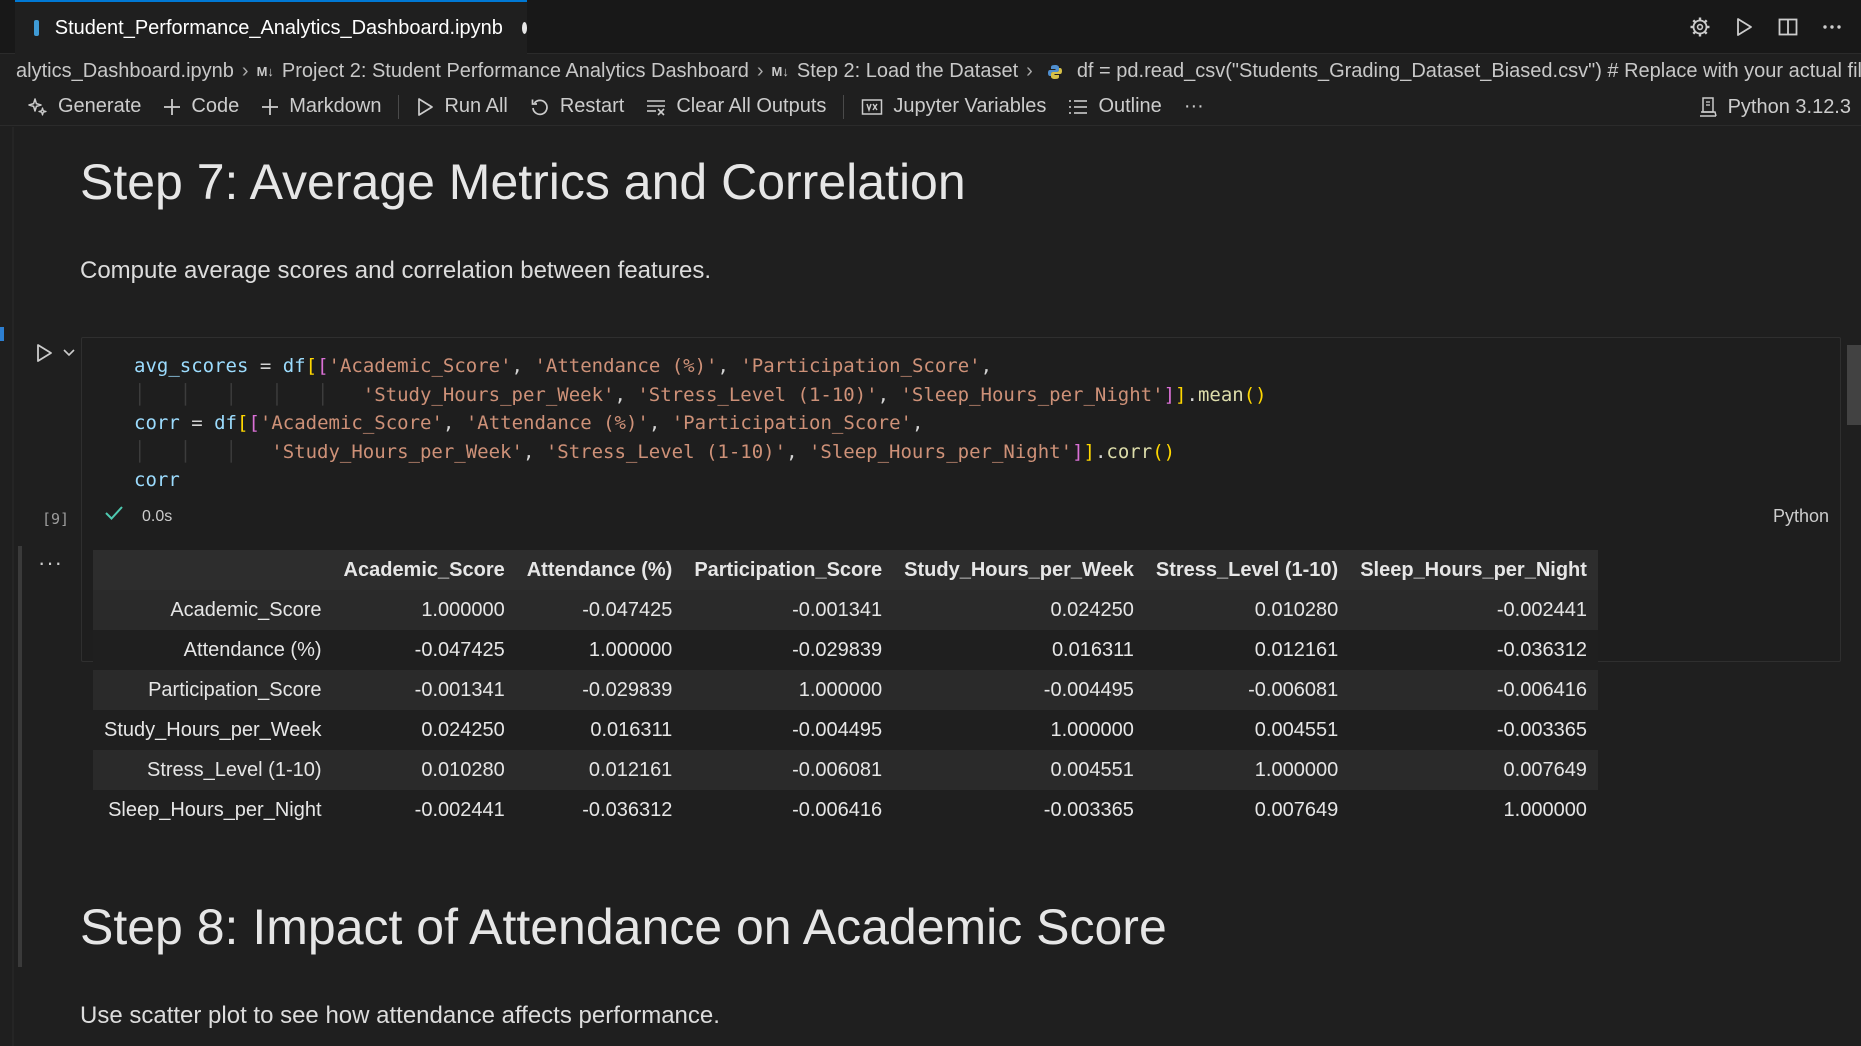 The height and width of the screenshot is (1046, 1861). Describe the element at coordinates (1788, 27) in the screenshot. I see `split-editor-icon` at that location.